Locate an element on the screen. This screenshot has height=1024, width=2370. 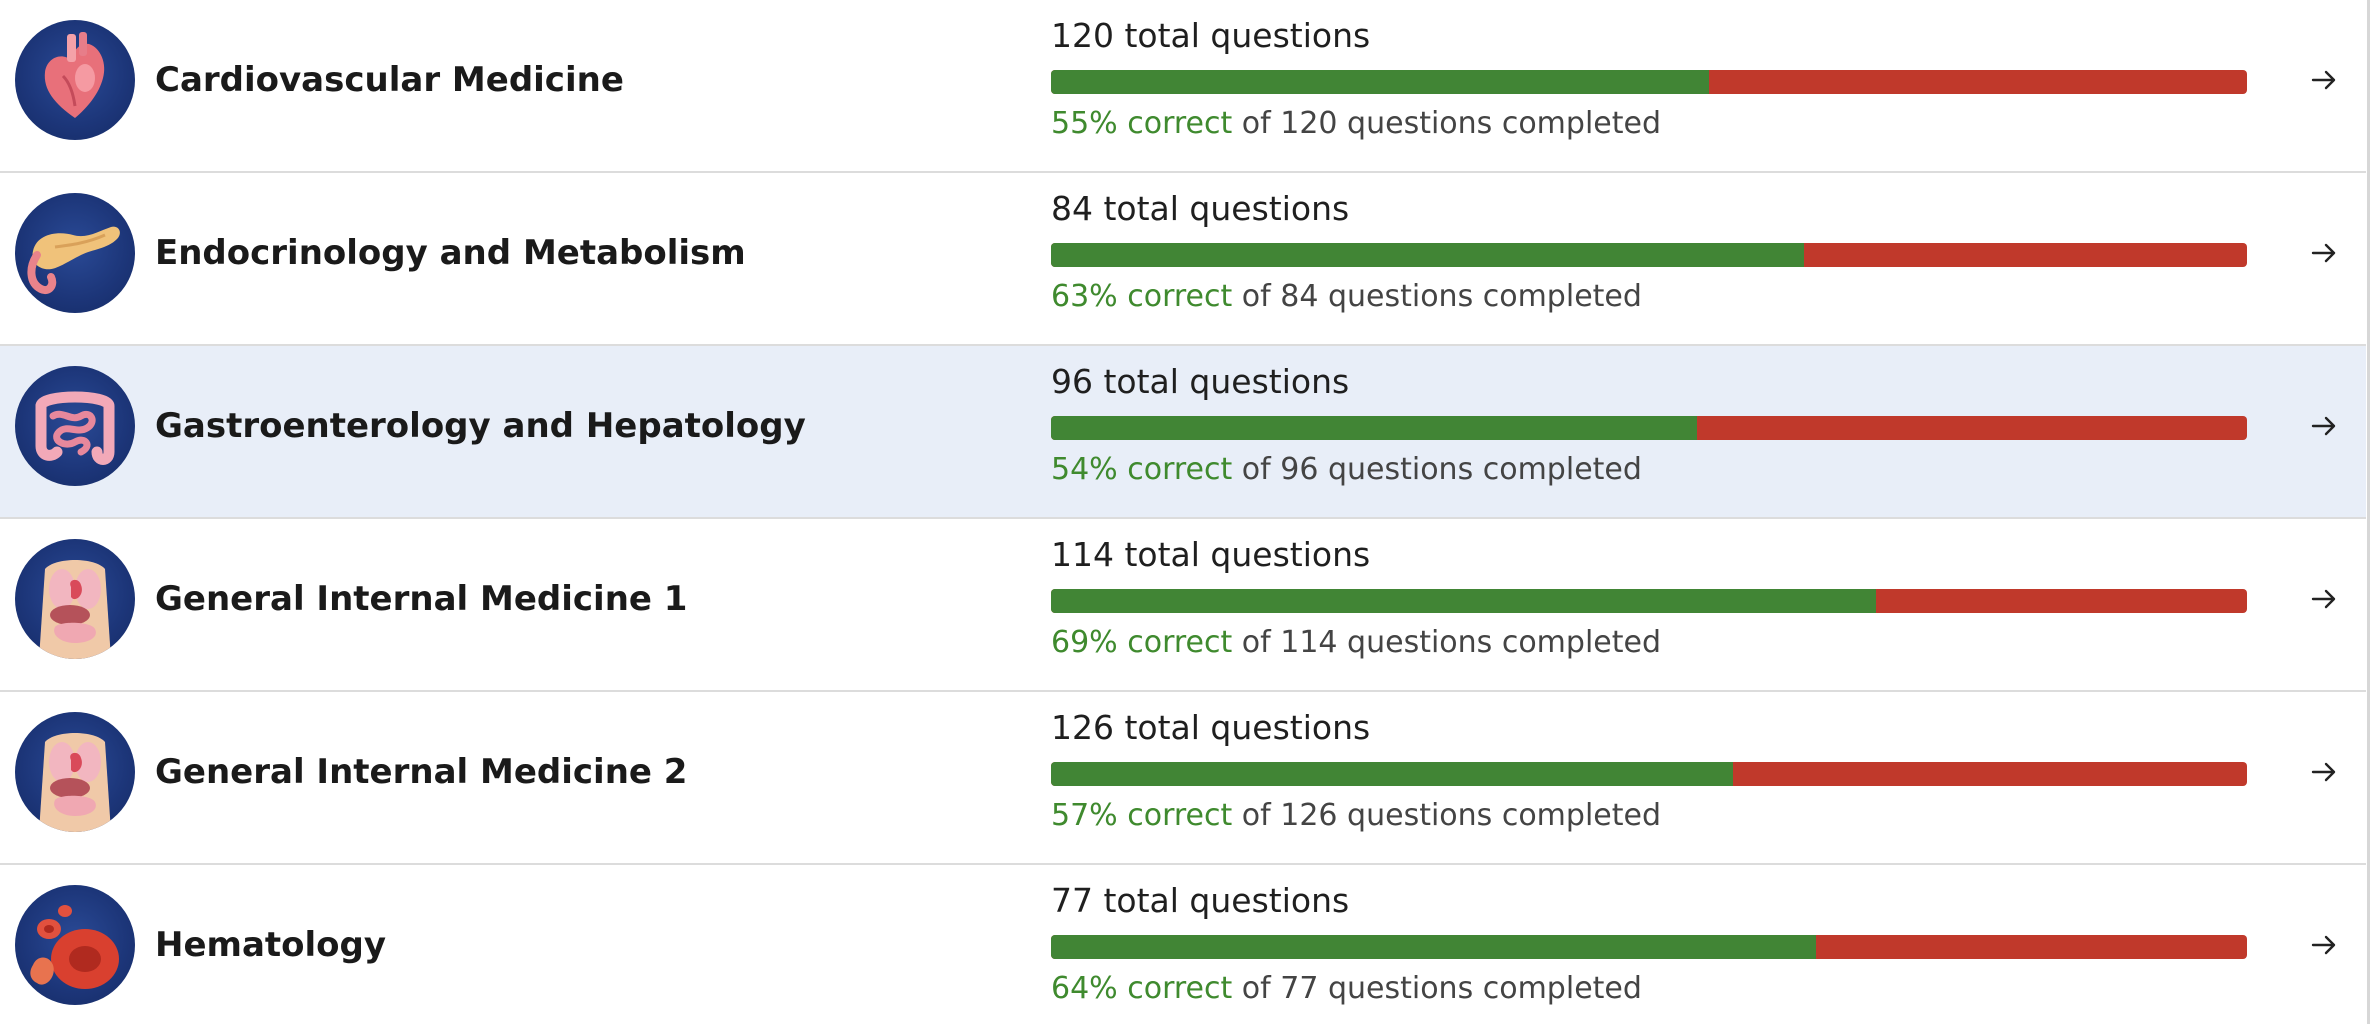
percent-correct: 54% correct is located at coordinates (1142, 469).